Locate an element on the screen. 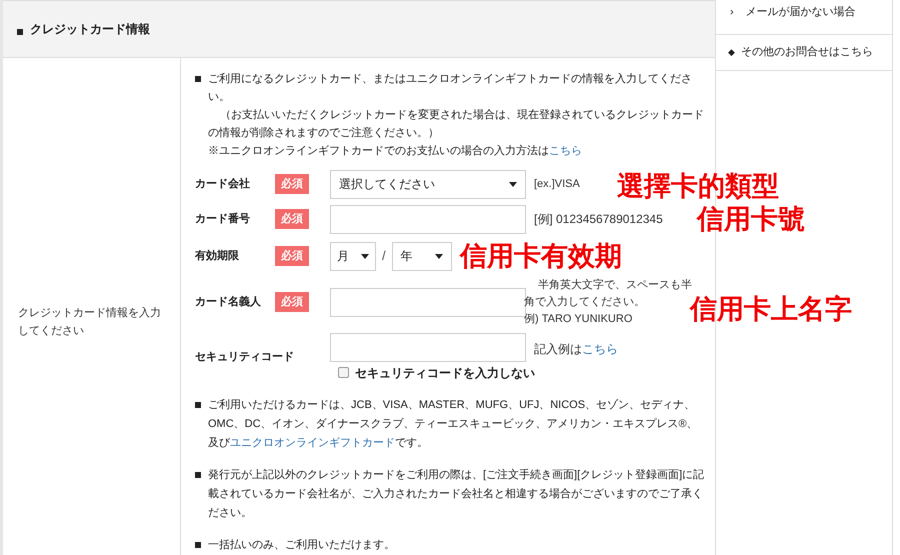 Image resolution: width=900 pixels, height=555 pixels. note-text: 発行元が上記以外のクレジットカードをご利用の際は、[ご注文手続き画面][クレジット登録画面]に記載されているカード会社名が、ご入力されたカード会社名と相違する場合がございますのでご了承ください。 is located at coordinates (456, 494).